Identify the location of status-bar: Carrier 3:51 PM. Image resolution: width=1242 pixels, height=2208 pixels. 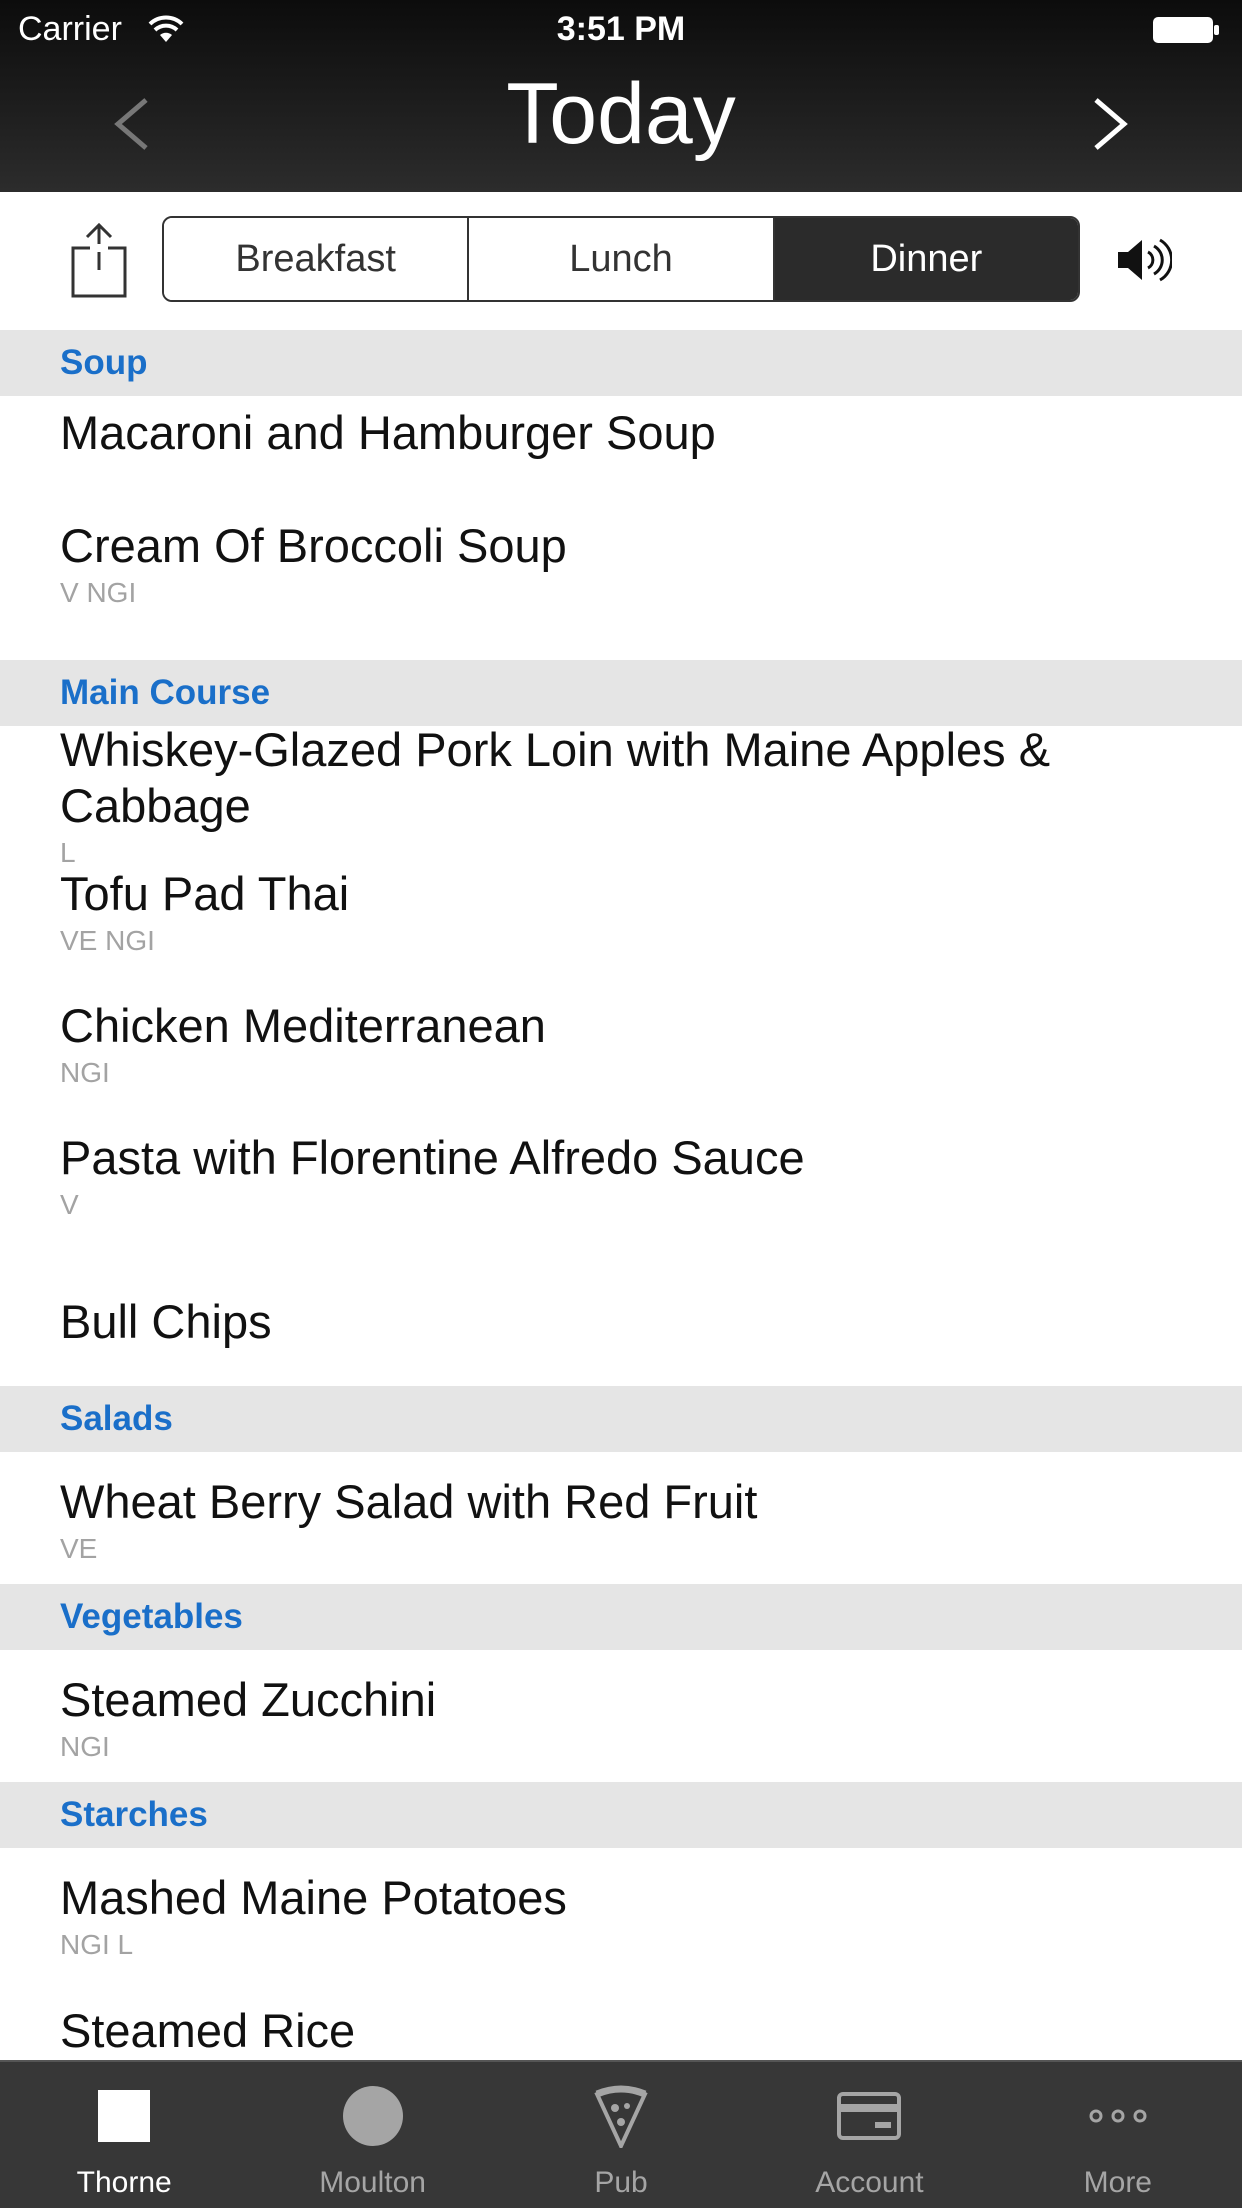
(621, 30).